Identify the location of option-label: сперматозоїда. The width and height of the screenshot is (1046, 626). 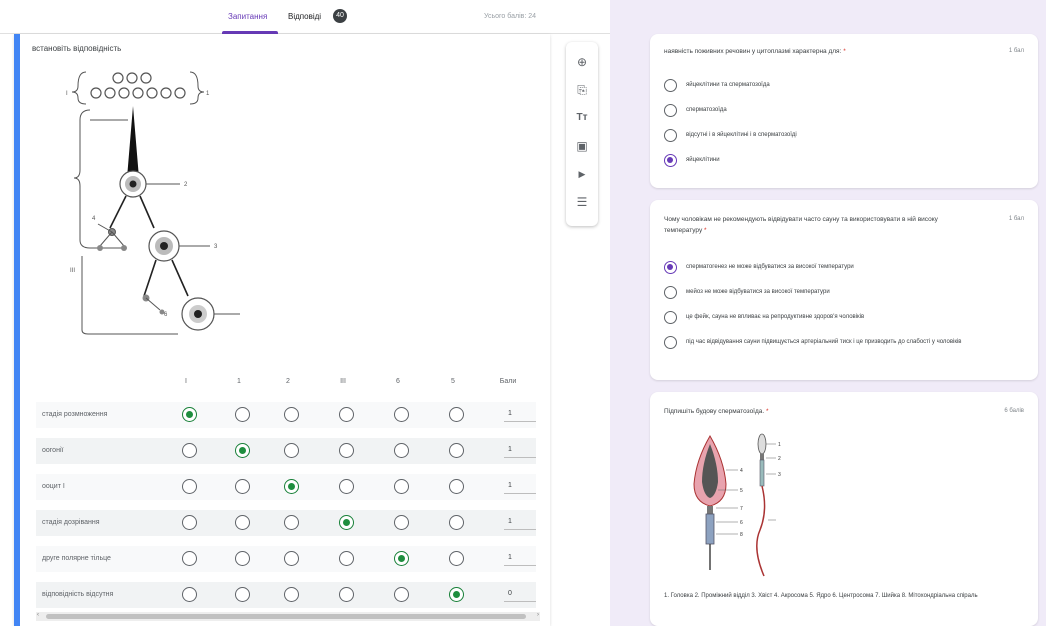
(706, 110).